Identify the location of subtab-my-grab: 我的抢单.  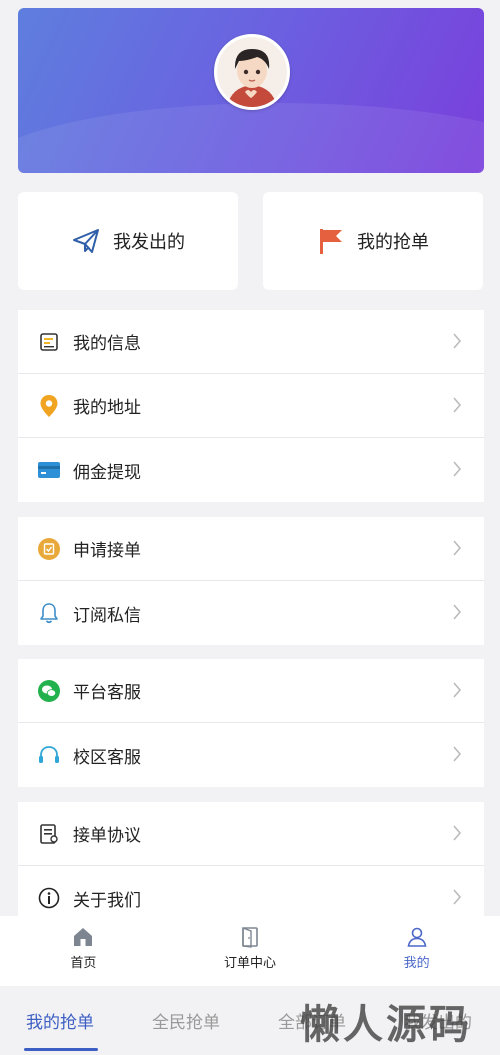
(60, 1020).